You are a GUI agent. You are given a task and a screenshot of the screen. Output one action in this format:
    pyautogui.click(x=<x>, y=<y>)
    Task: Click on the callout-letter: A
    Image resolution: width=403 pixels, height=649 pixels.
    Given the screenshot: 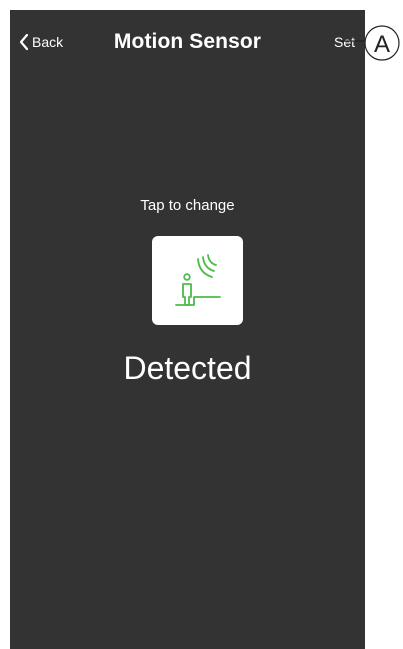 What is the action you would take?
    pyautogui.click(x=382, y=44)
    